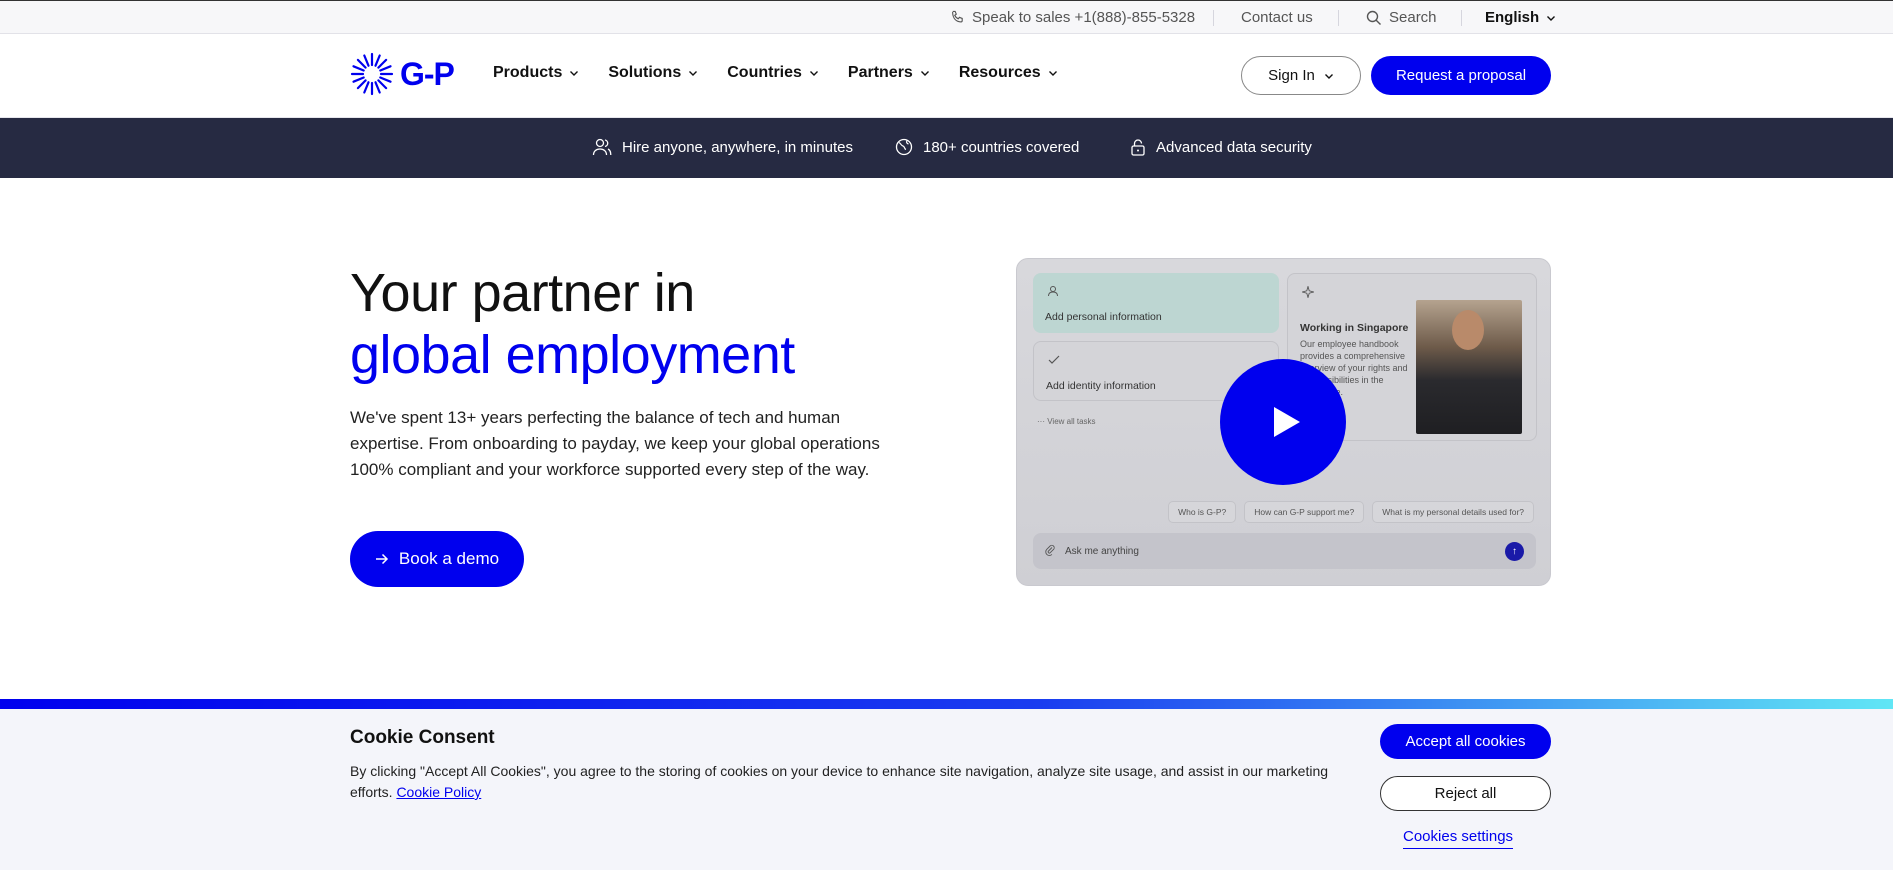 The width and height of the screenshot is (1893, 870). Describe the element at coordinates (1138, 147) in the screenshot. I see `lock-icon` at that location.